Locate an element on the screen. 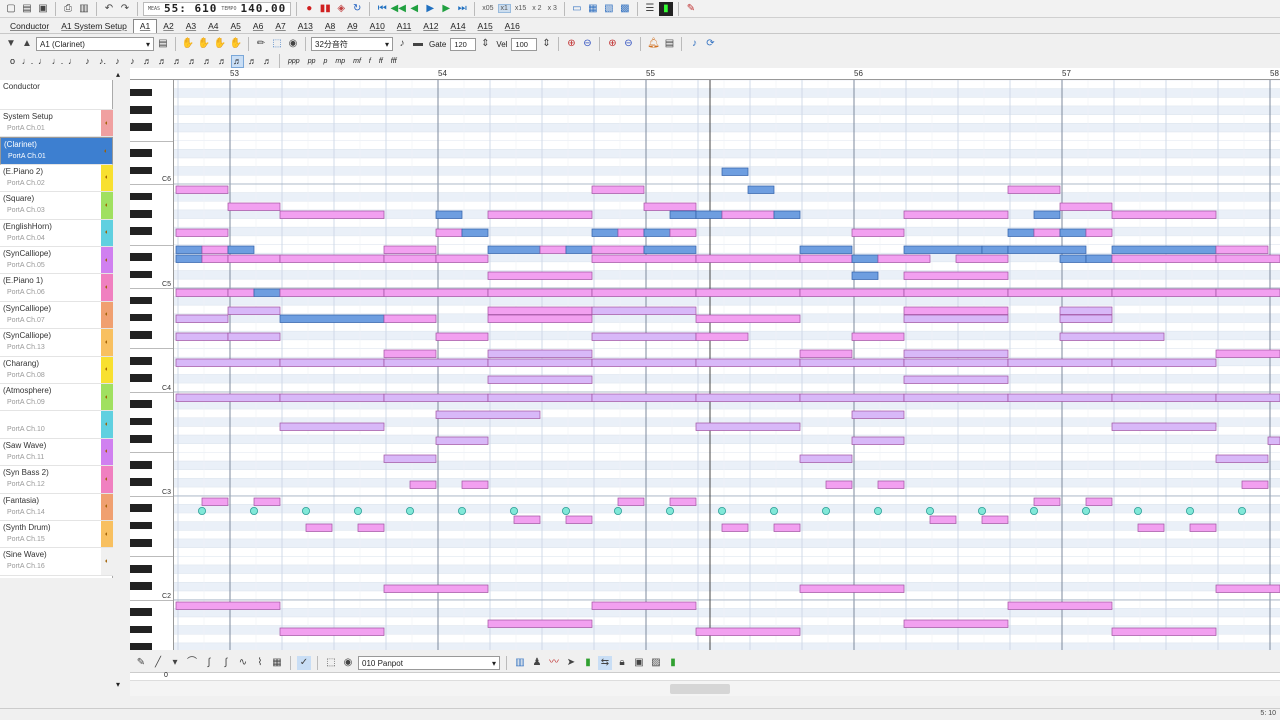 The width and height of the screenshot is (1280, 720). punch-icon: ◈ is located at coordinates (341, 9).